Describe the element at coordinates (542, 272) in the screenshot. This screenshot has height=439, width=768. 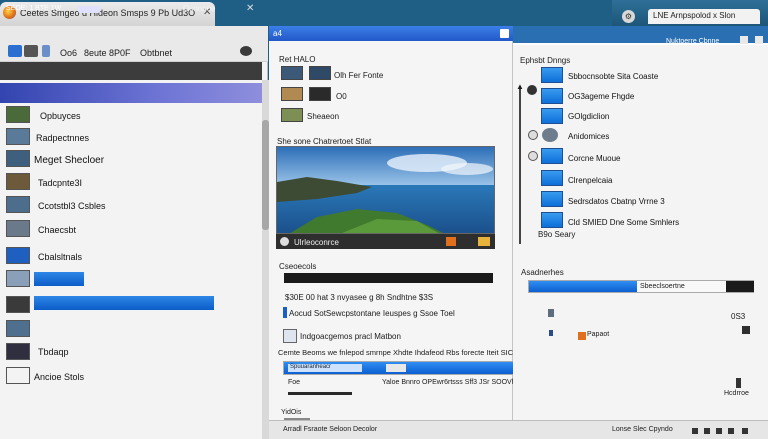
I see `advanced-label: Asadnerhes` at that location.